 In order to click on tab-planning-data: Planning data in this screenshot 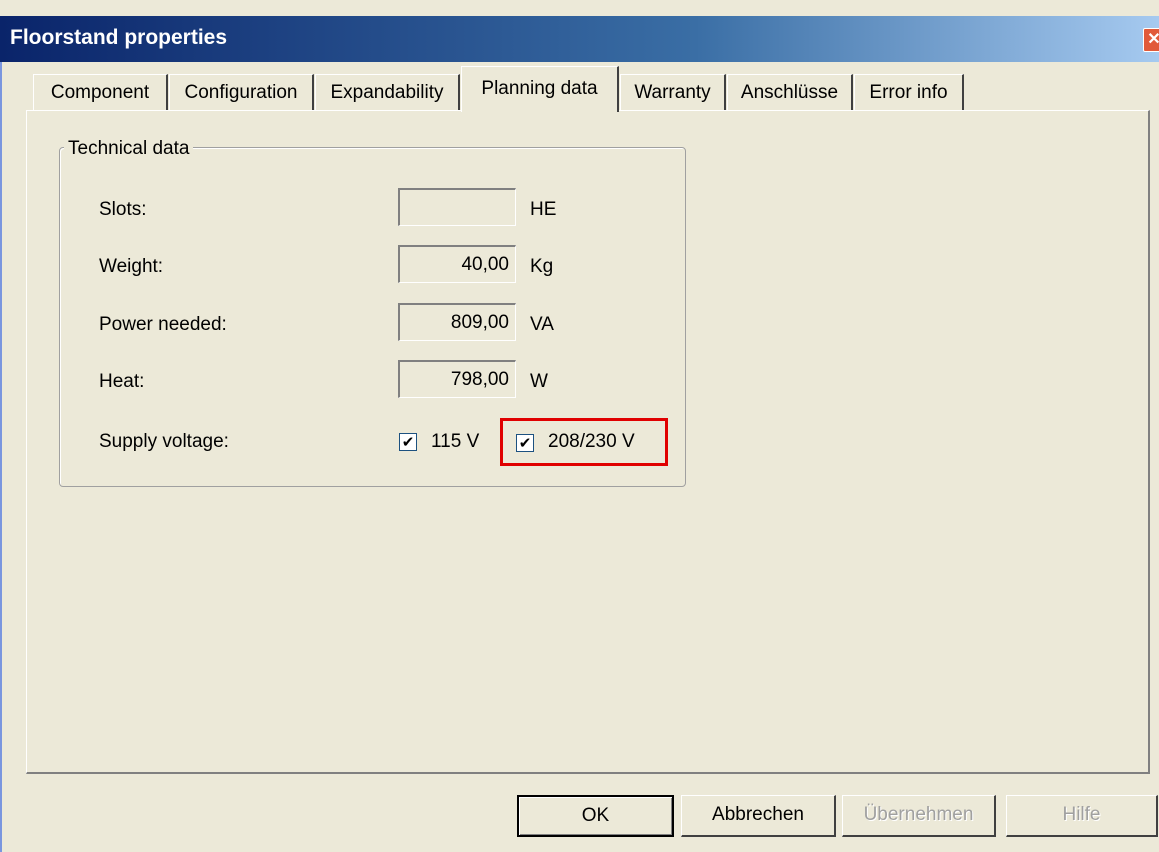, I will do `click(540, 89)`.